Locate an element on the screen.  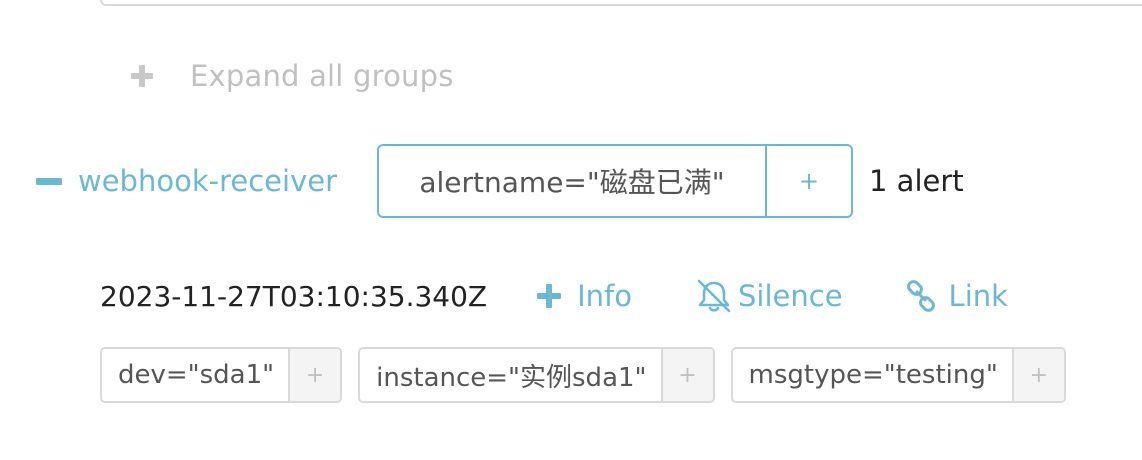
group-label-filter: alertname="磁盘已满" + is located at coordinates (615, 181).